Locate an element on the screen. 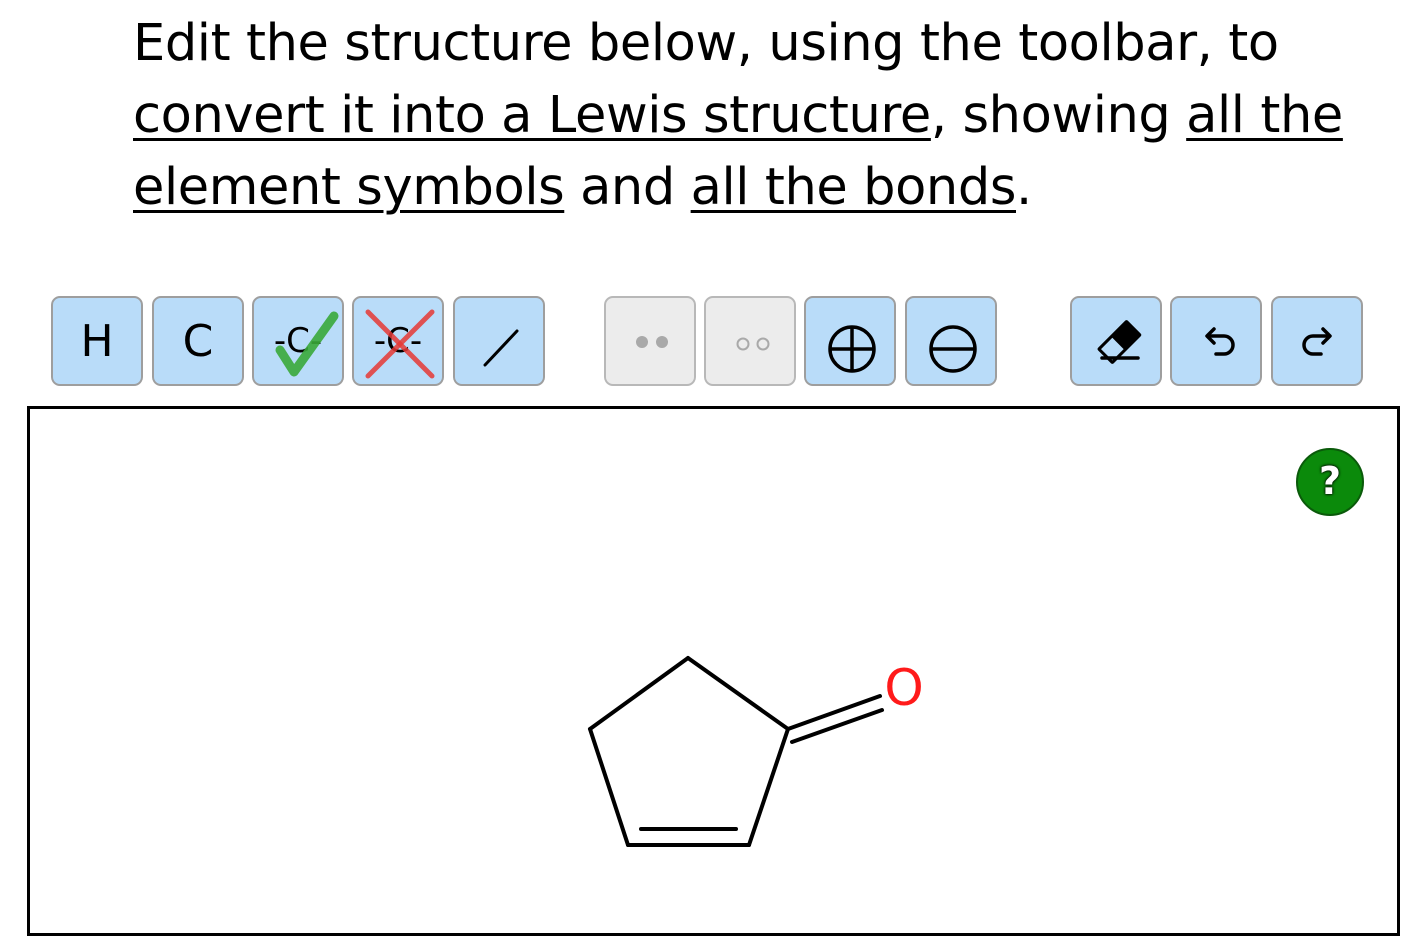 This screenshot has width=1426, height=936. minus-charge-icon is located at coordinates (953, 349).